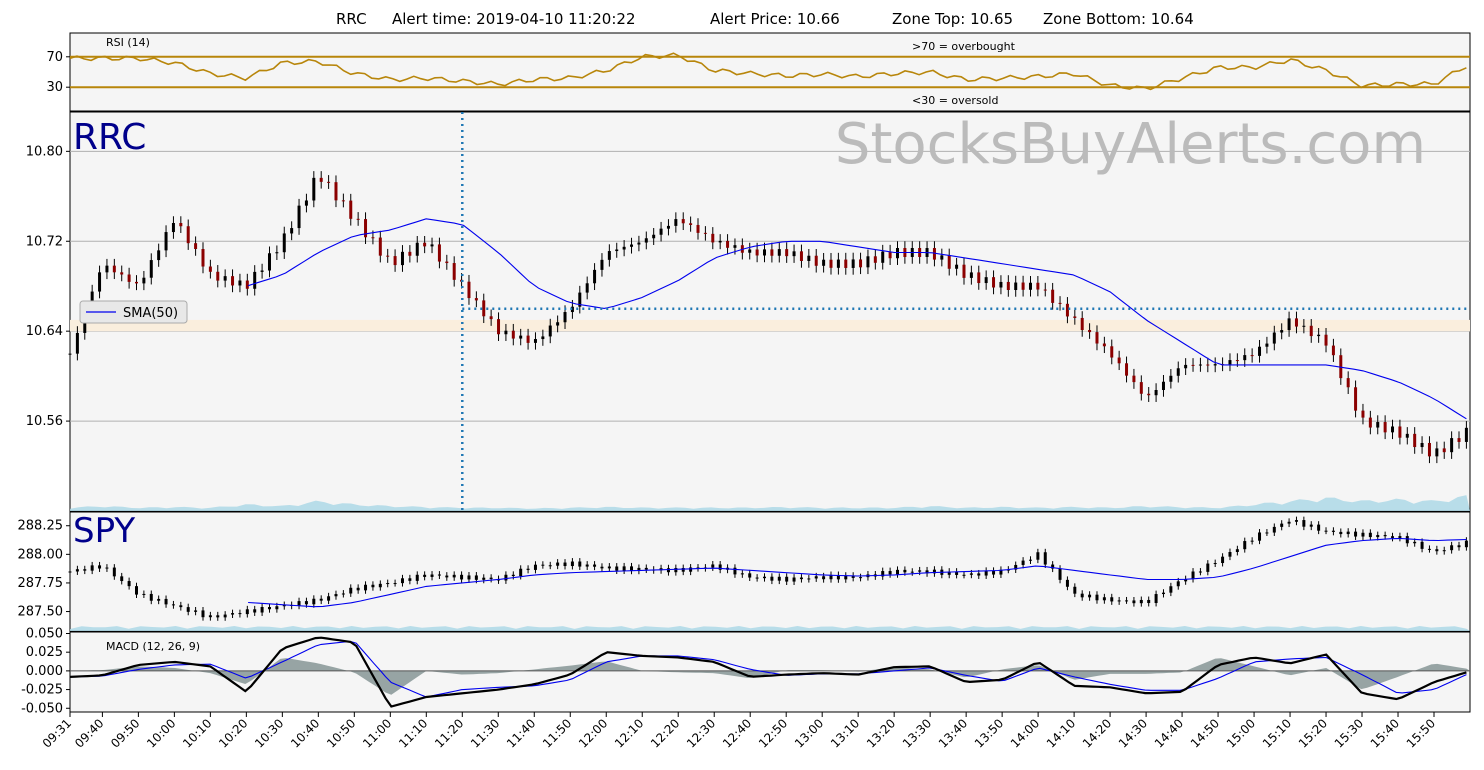 The image size is (1484, 770). What do you see at coordinates (44, 241) in the screenshot?
I see `price-ytick-label: 10.72` at bounding box center [44, 241].